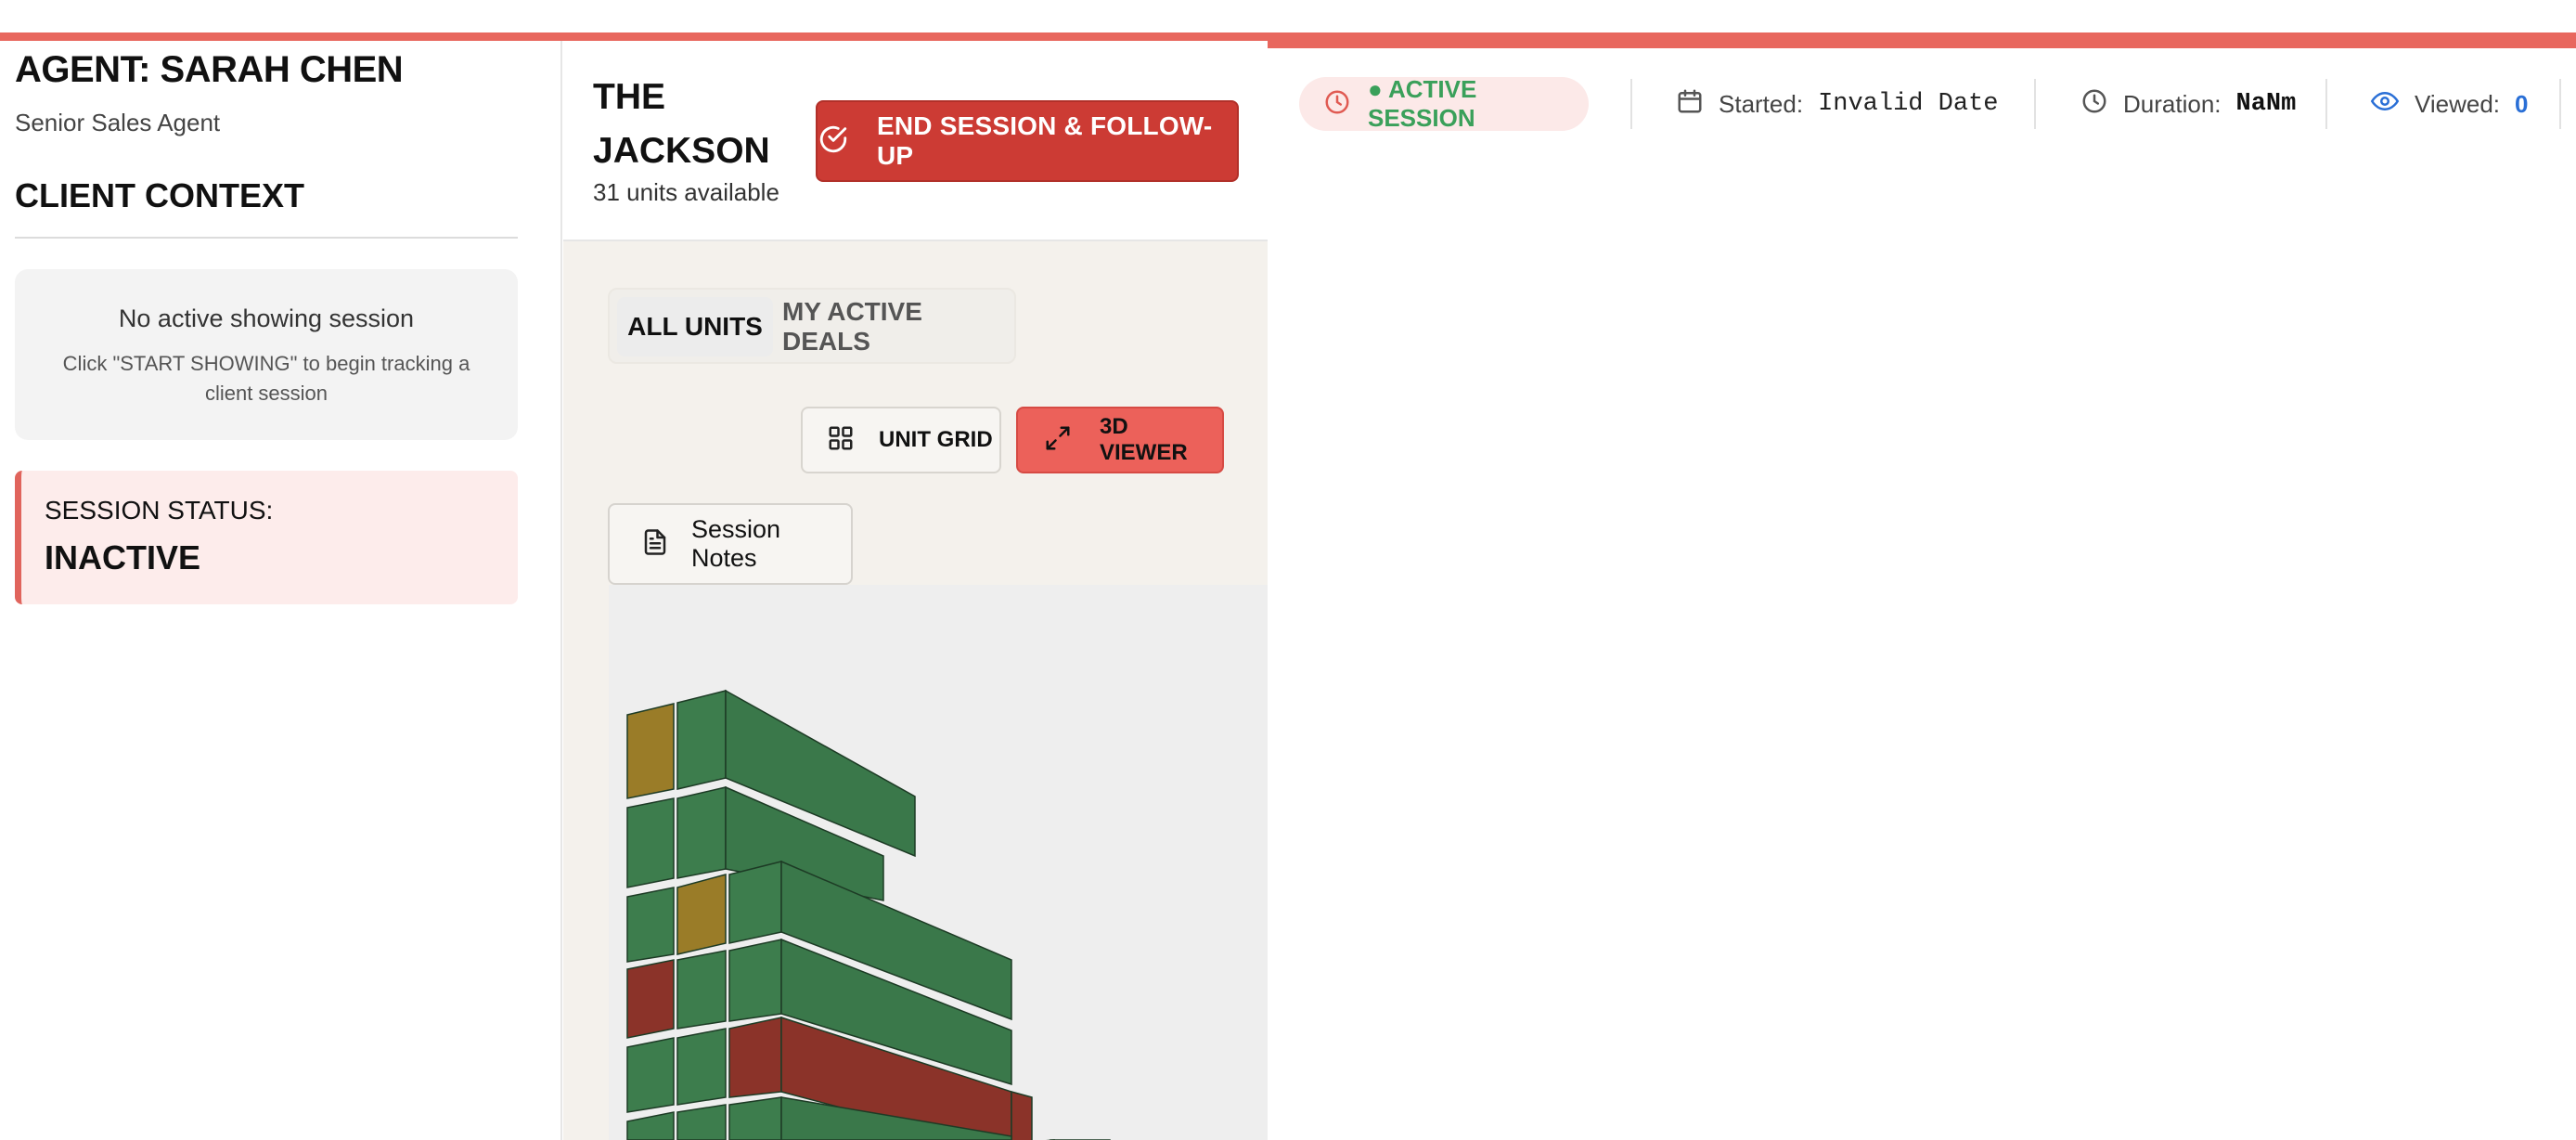 The width and height of the screenshot is (2576, 1140). Describe the element at coordinates (123, 557) in the screenshot. I see `session-status-value: INACTIVE` at that location.